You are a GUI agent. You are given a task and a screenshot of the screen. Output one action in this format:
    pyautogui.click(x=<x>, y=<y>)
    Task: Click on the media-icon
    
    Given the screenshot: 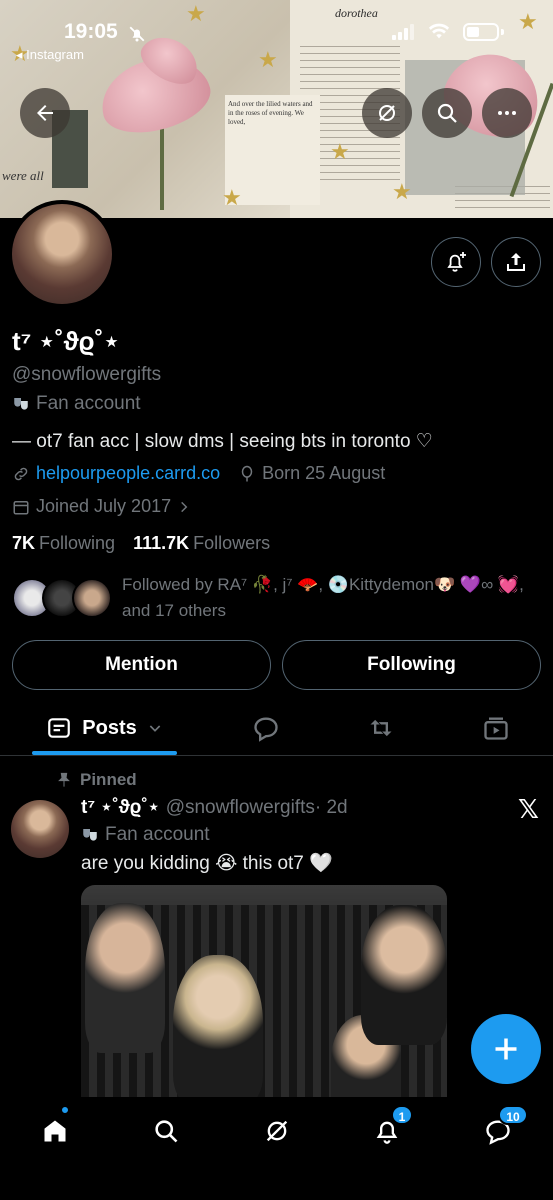 What is the action you would take?
    pyautogui.click(x=496, y=728)
    